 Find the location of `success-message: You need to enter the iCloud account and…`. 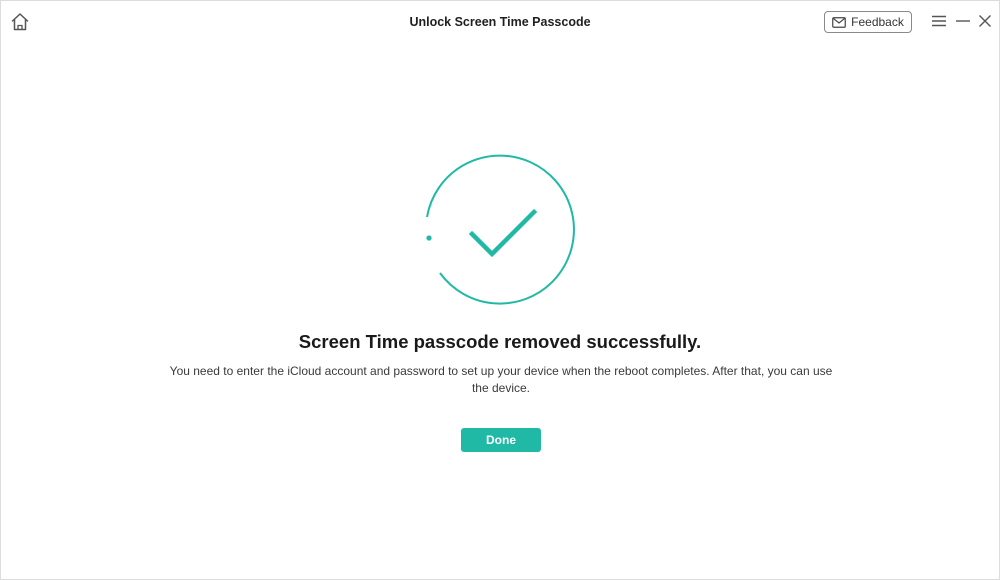

success-message: You need to enter the iCloud account and… is located at coordinates (501, 379).